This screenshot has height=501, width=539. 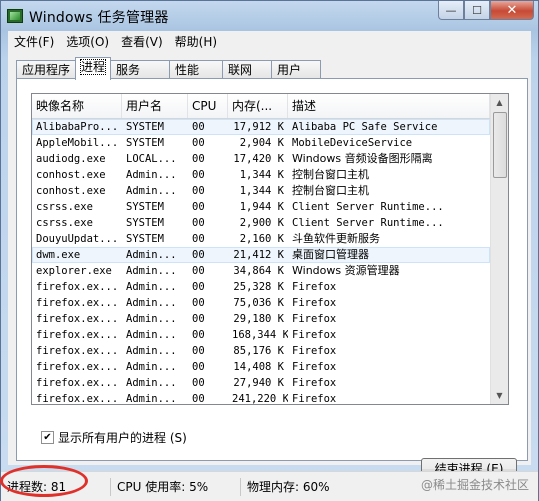 I want to click on cell-memory: 21,412 K, so click(x=258, y=255).